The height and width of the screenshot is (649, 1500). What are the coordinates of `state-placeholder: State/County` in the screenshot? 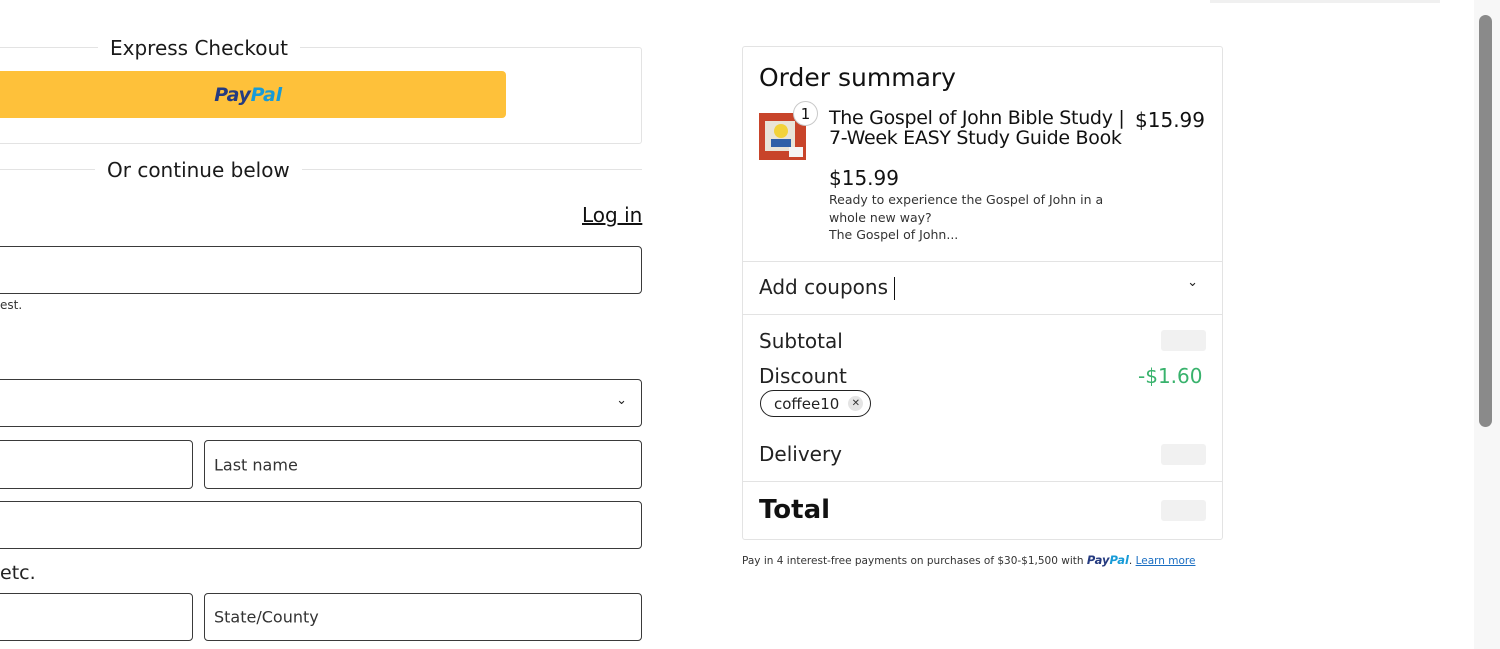 It's located at (266, 617).